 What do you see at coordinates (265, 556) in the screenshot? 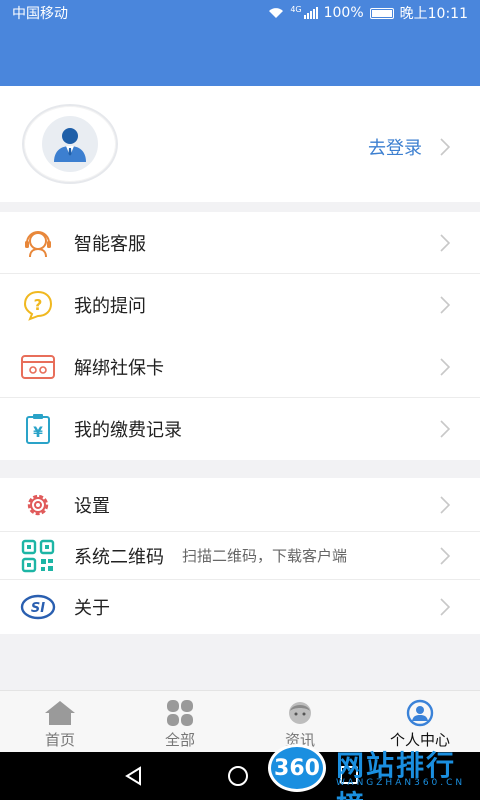
I see `menu-item-hint: 扫描二维码，下载客户端` at bounding box center [265, 556].